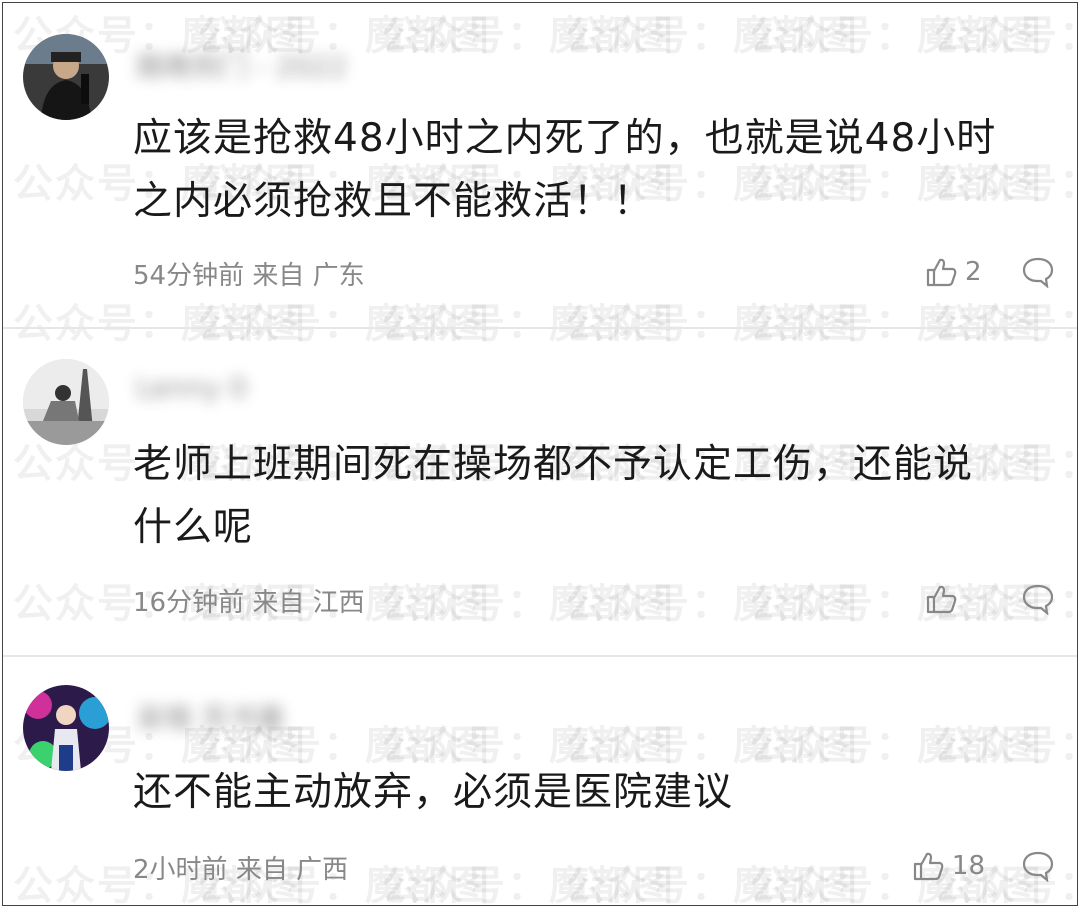 The image size is (1080, 908). I want to click on like-count: 2, so click(973, 272).